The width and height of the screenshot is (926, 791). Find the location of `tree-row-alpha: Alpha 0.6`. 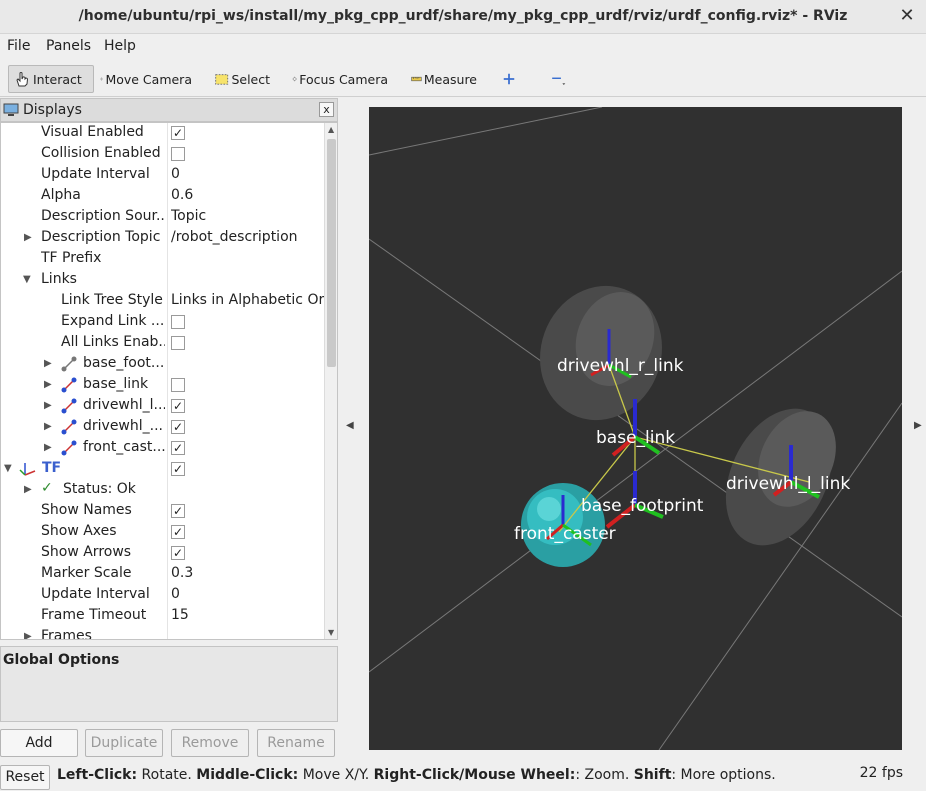

tree-row-alpha: Alpha 0.6 is located at coordinates (163, 196).